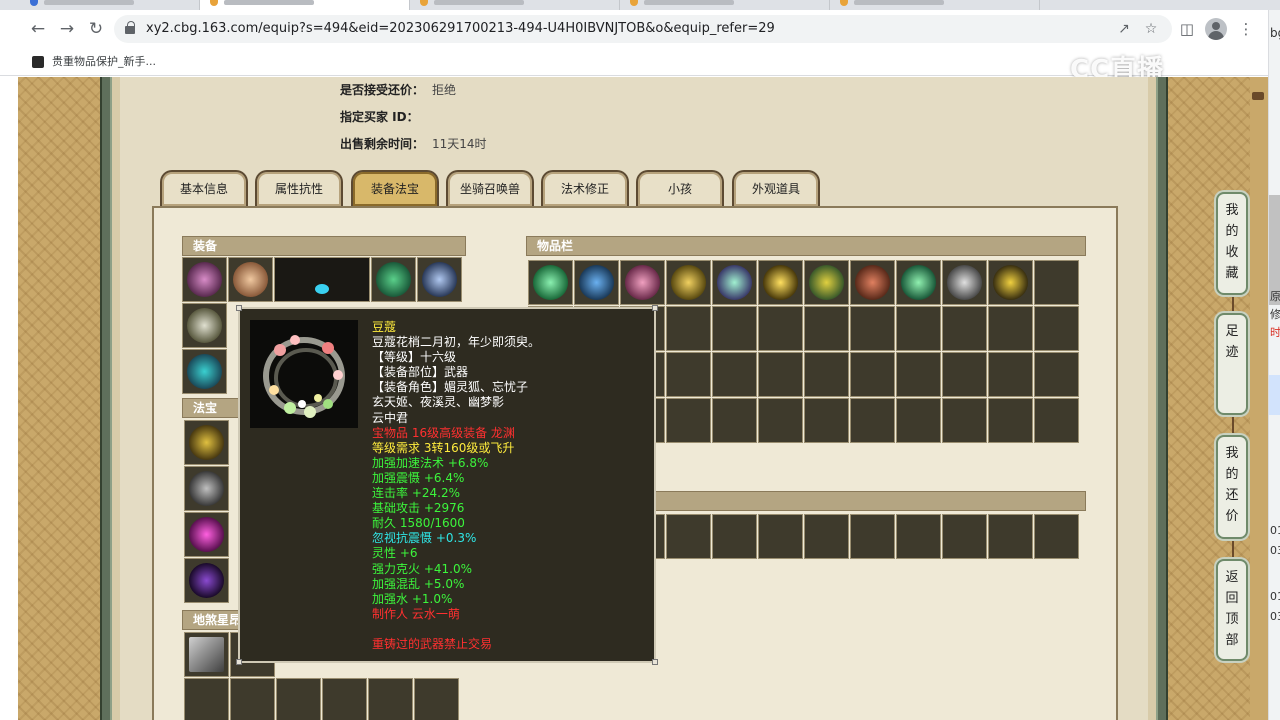 The width and height of the screenshot is (1280, 720). I want to click on star-icon: ☆, so click(1151, 29).